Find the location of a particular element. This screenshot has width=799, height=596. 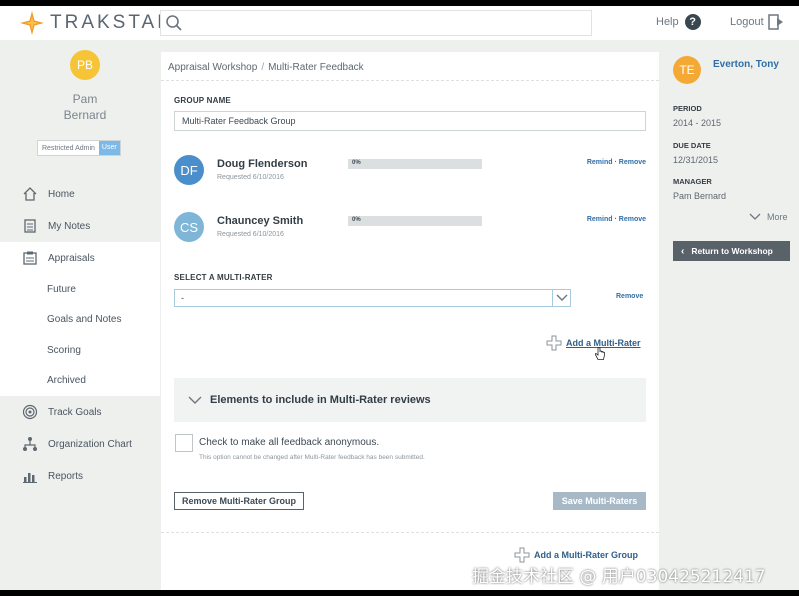

sidebar-item-label: Reports is located at coordinates (66, 476).